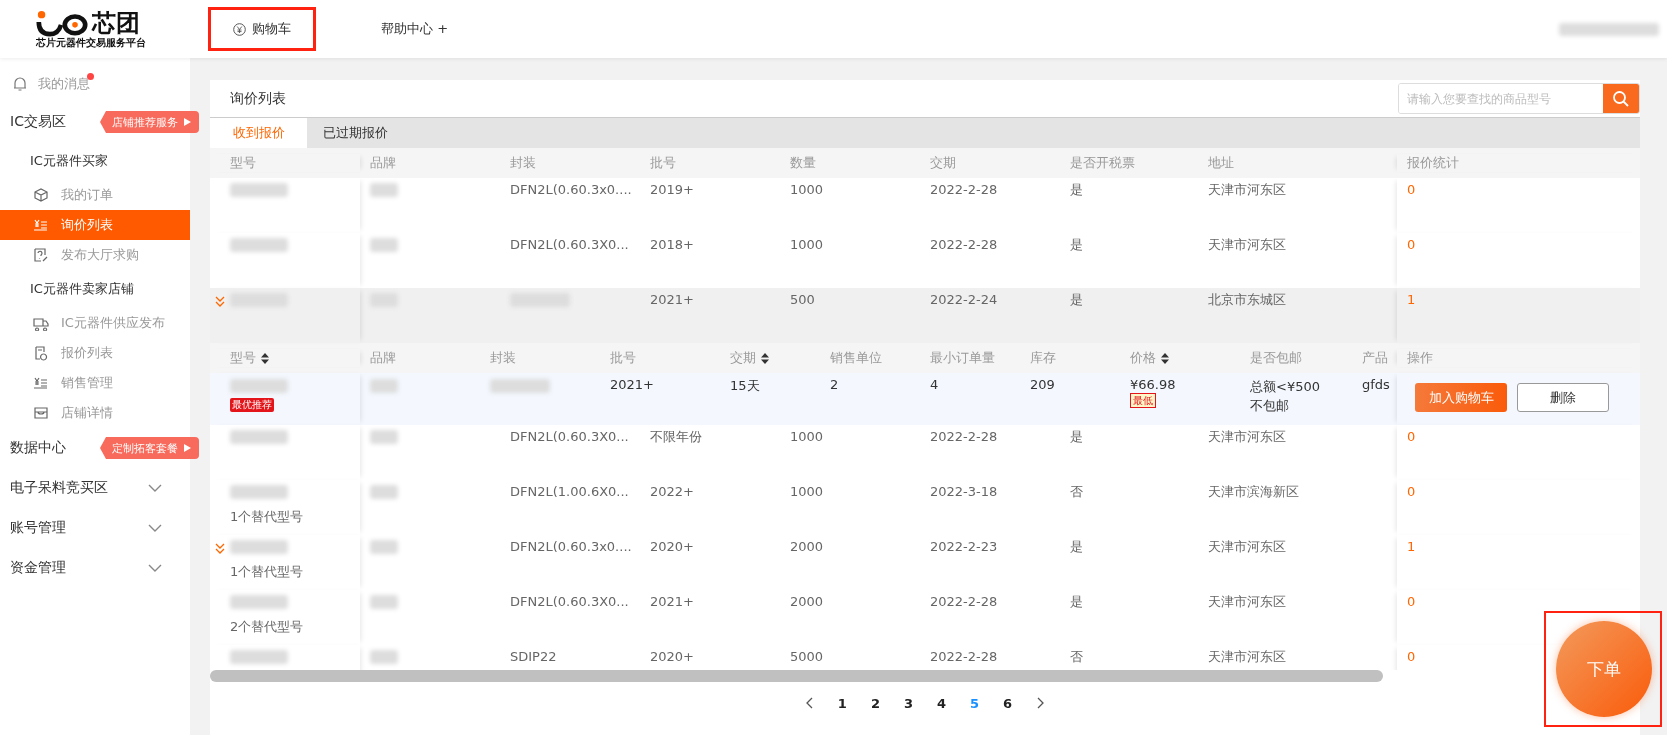 The image size is (1667, 735). What do you see at coordinates (252, 405) in the screenshot?
I see `recommend-badge: 最优推荐` at bounding box center [252, 405].